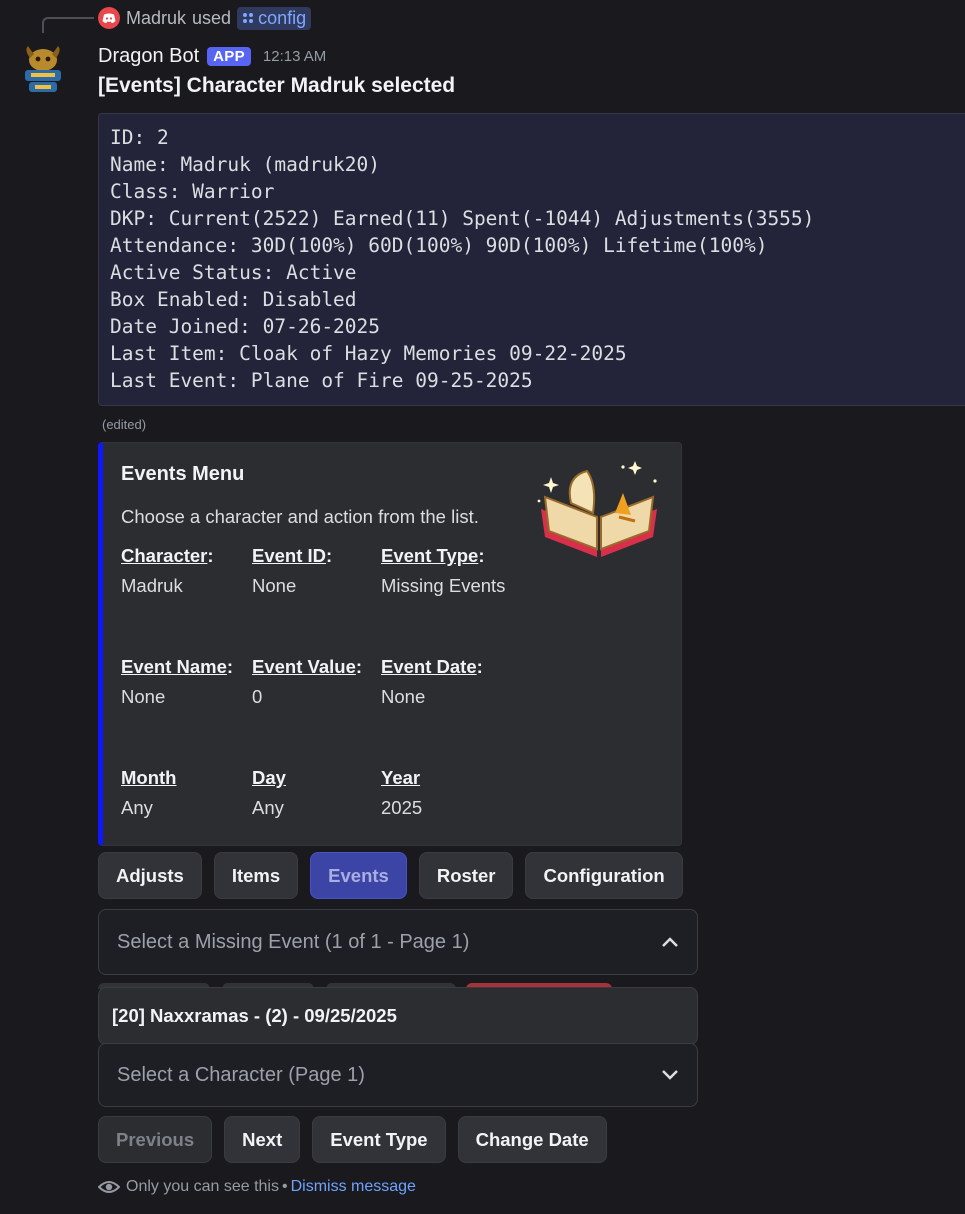 The width and height of the screenshot is (965, 1214). I want to click on field-year: Year 2025, so click(401, 793).